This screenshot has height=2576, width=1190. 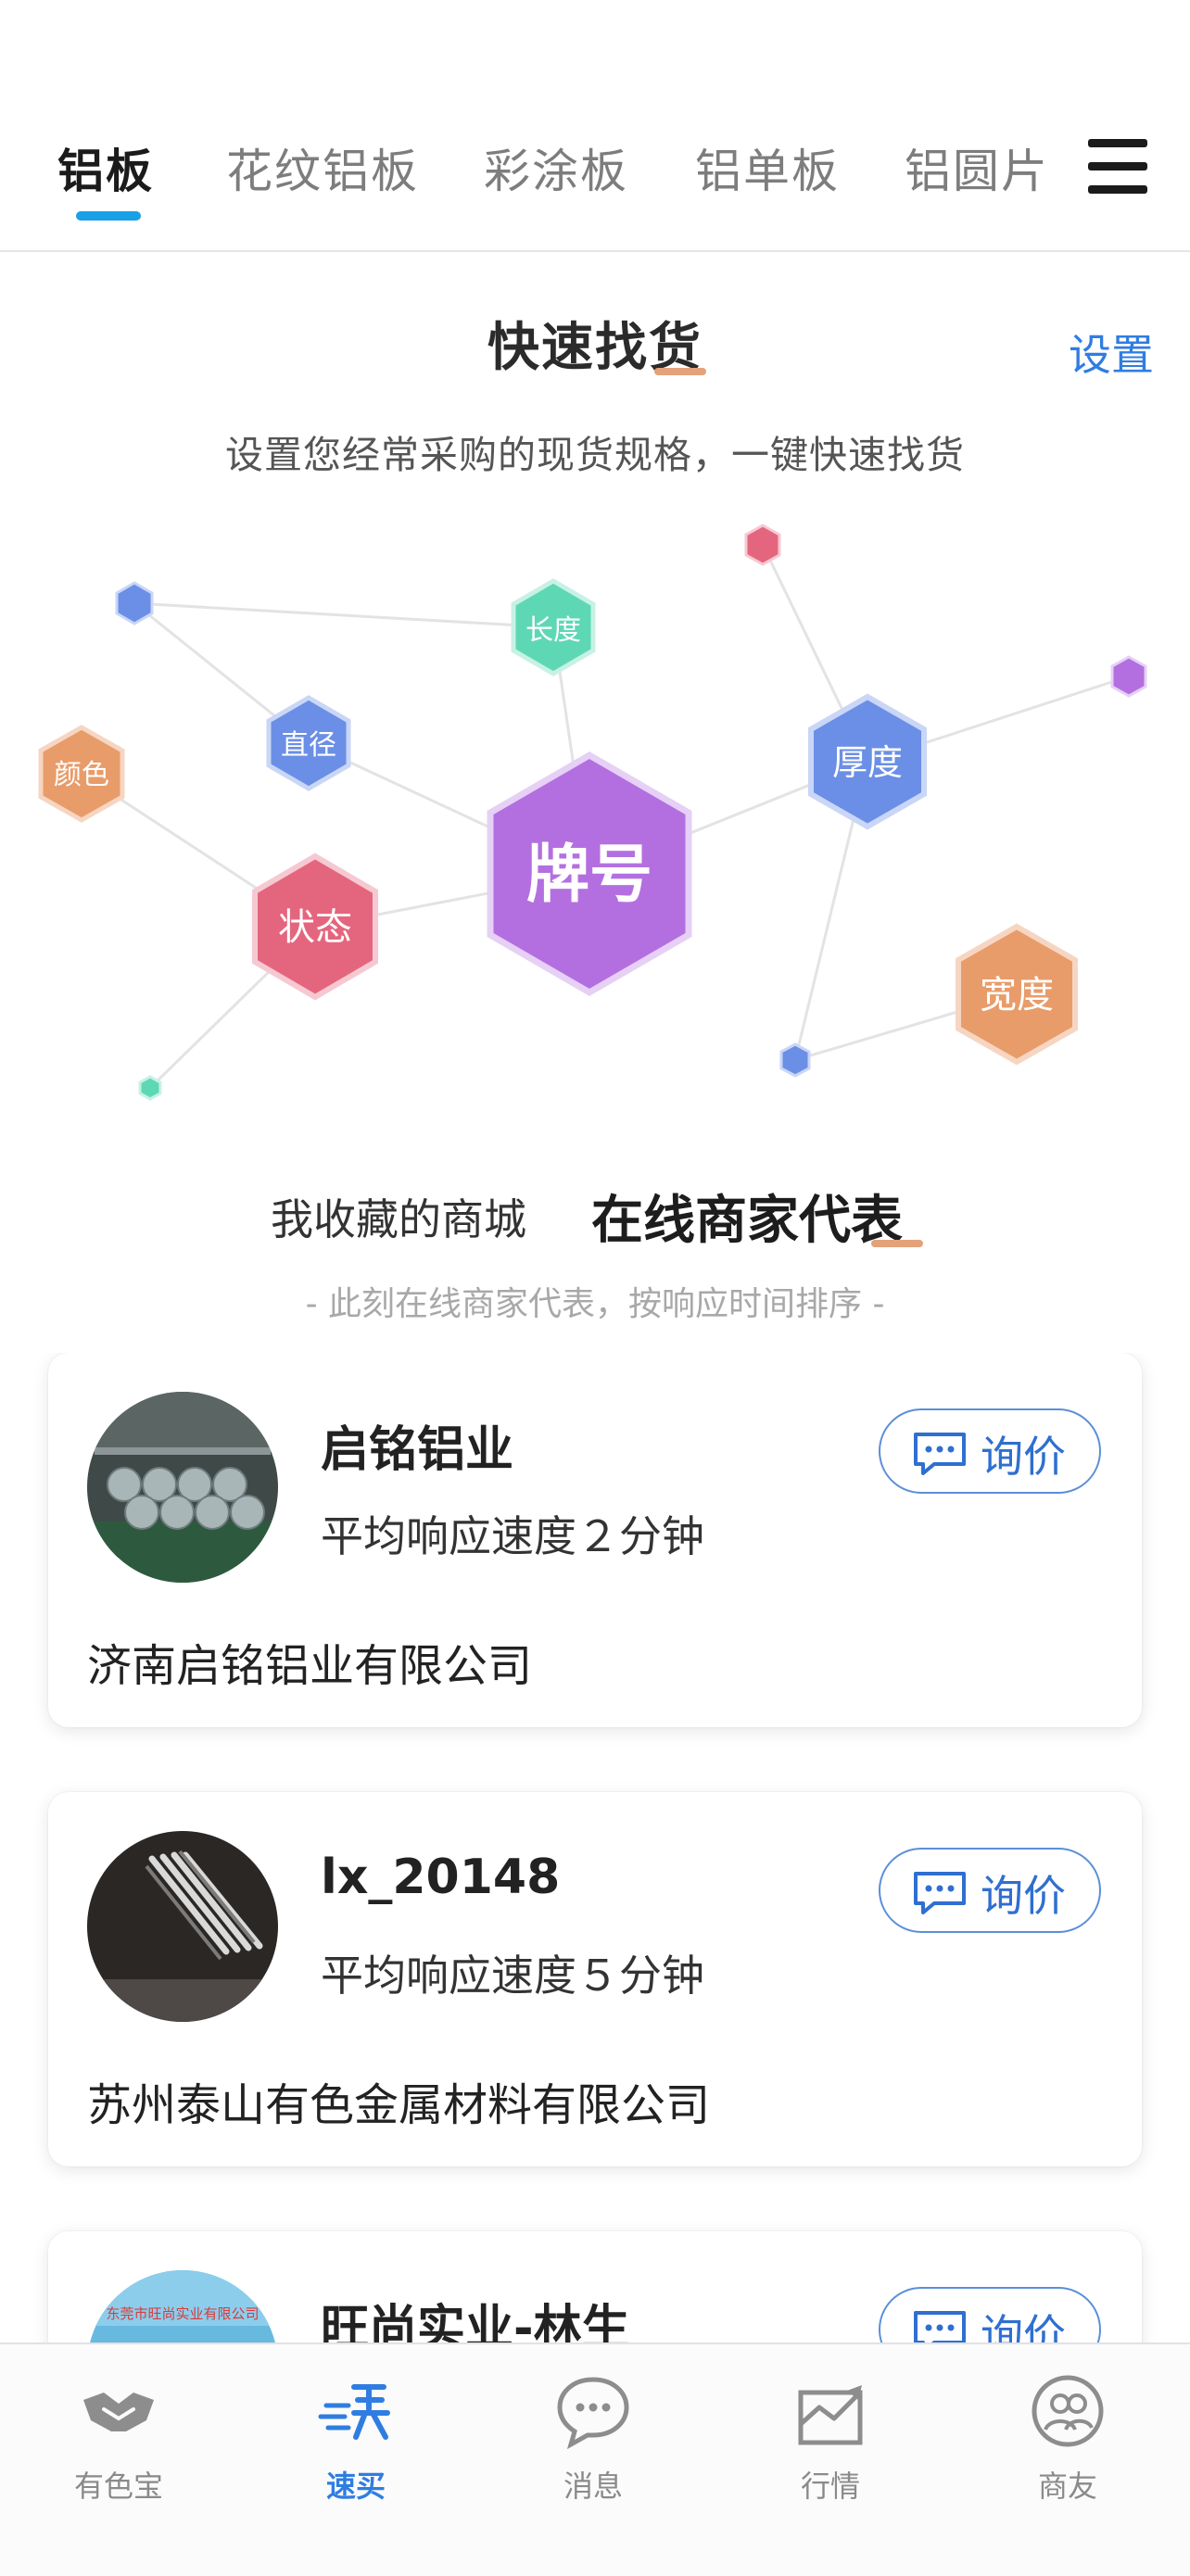 I want to click on tab-color-coated-plate: 彩涂板, so click(x=556, y=167).